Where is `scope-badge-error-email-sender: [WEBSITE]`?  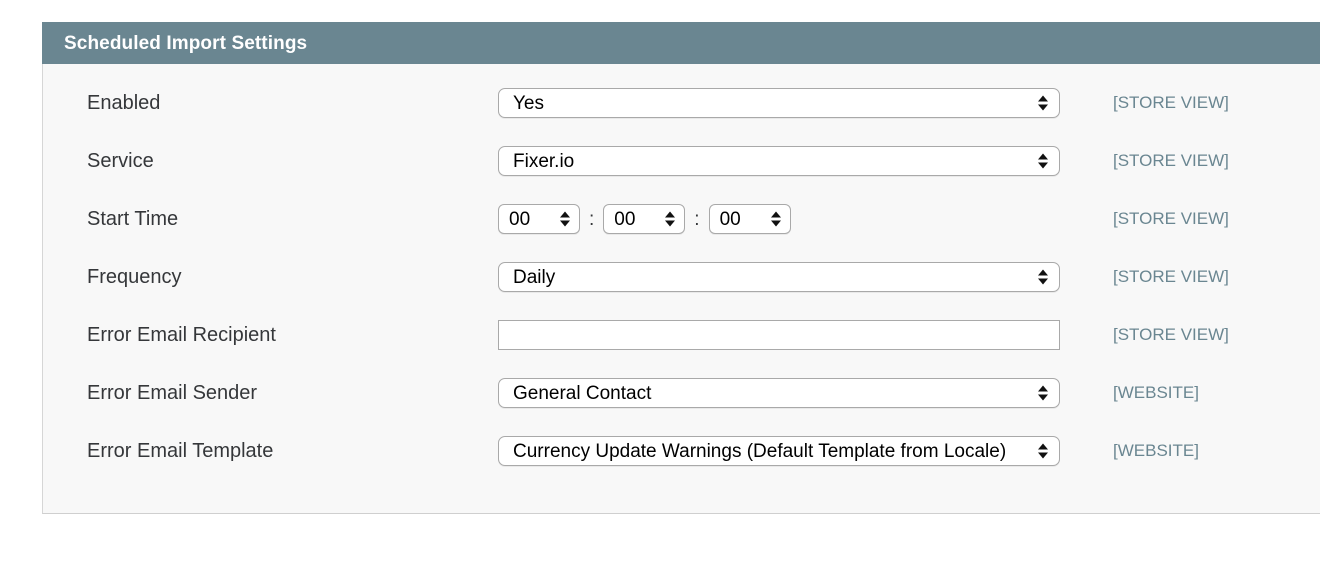
scope-badge-error-email-sender: [WEBSITE] is located at coordinates (1156, 392).